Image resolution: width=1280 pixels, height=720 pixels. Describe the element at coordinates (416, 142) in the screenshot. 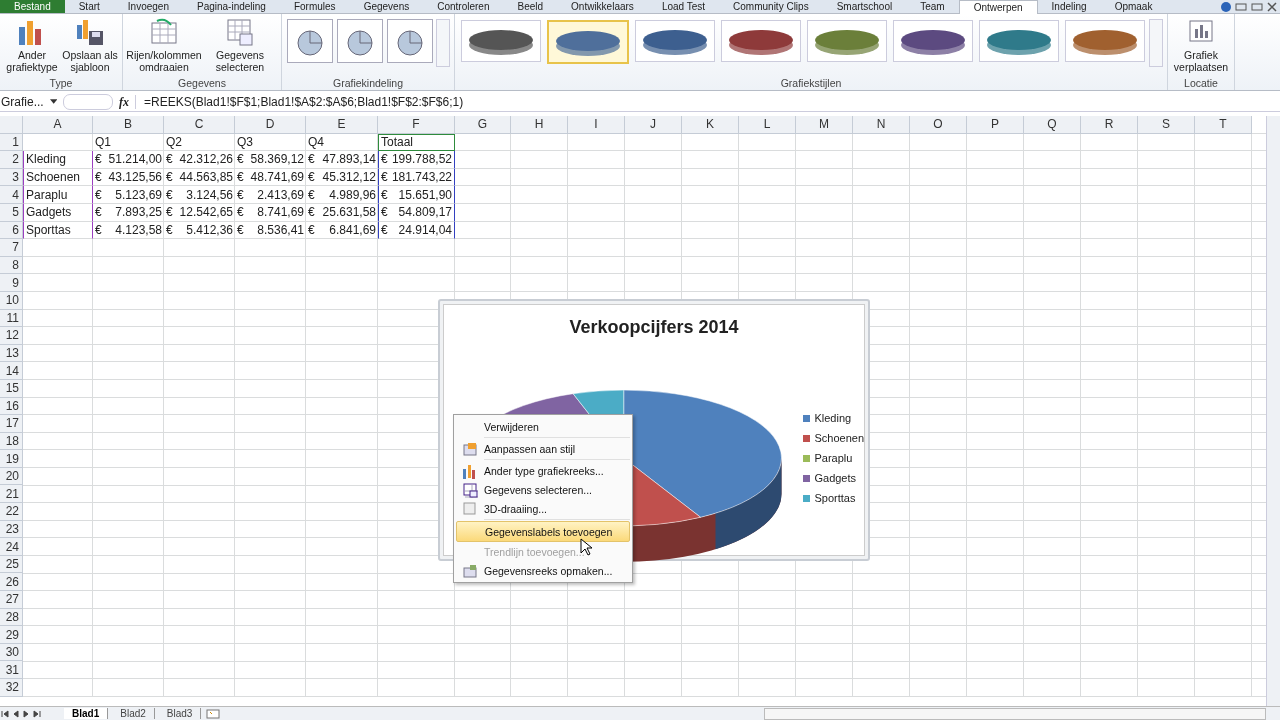

I see `table-cell: Totaal` at that location.